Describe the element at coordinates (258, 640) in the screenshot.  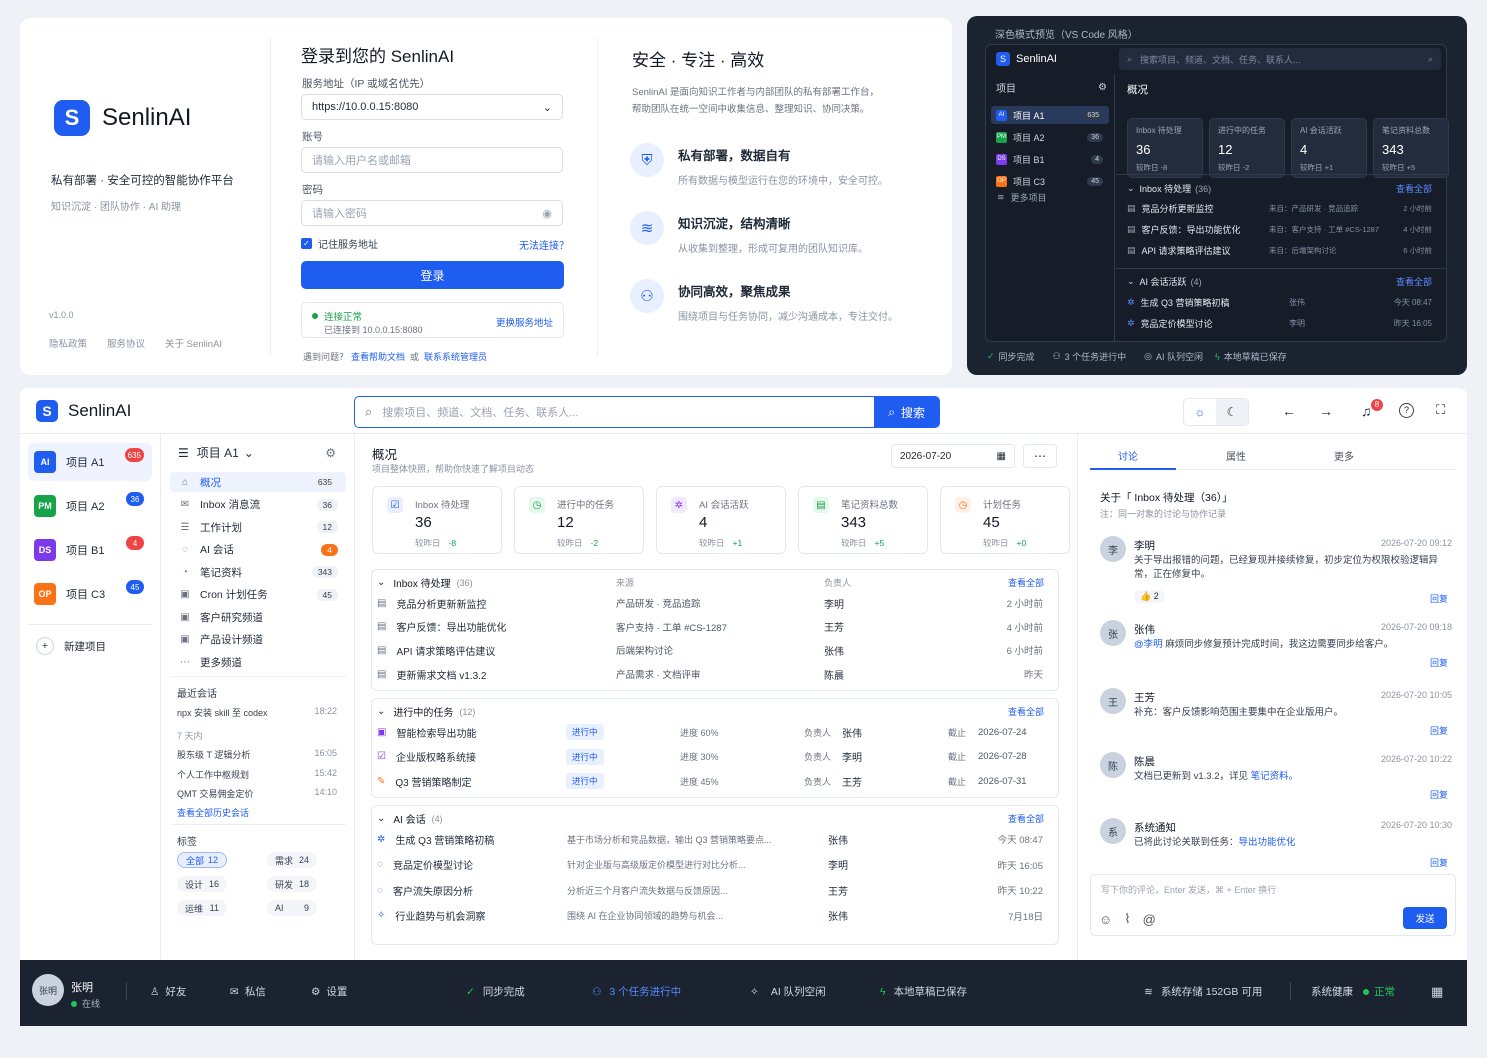
I see `channel-item: ▣ 产品设计频道` at that location.